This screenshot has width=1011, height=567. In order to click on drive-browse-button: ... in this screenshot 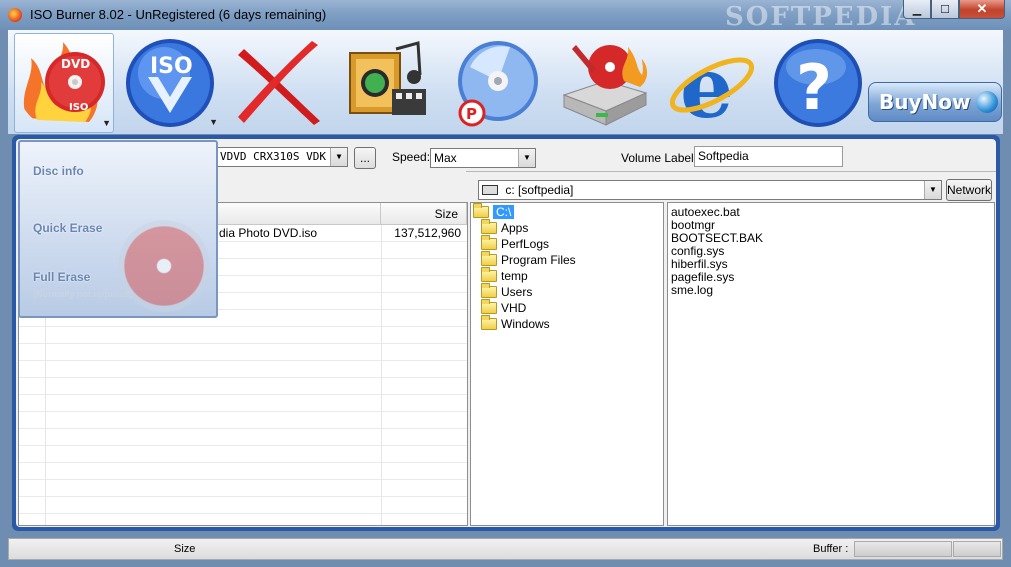, I will do `click(365, 158)`.